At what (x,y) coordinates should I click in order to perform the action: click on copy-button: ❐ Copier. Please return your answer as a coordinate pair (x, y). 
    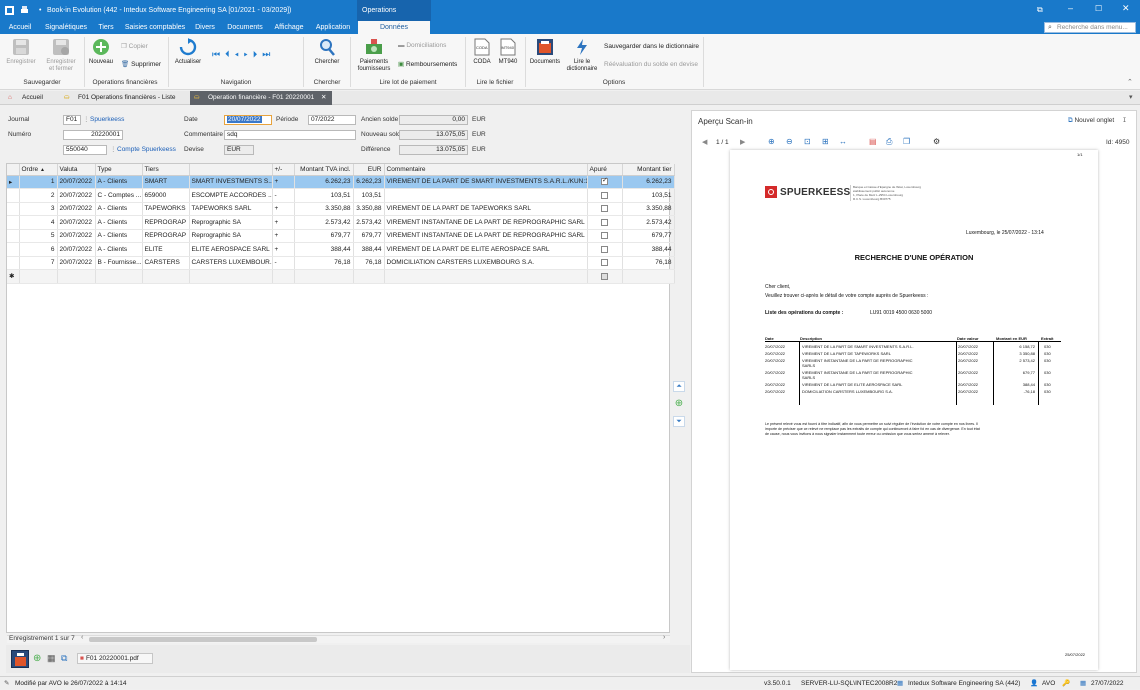
    Looking at the image, I should click on (134, 46).